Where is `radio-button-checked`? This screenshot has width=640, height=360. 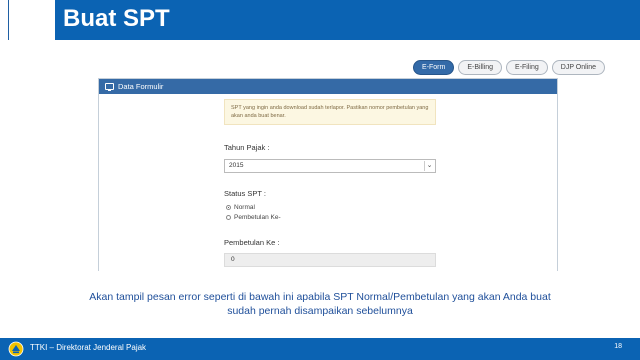 radio-button-checked is located at coordinates (228, 207).